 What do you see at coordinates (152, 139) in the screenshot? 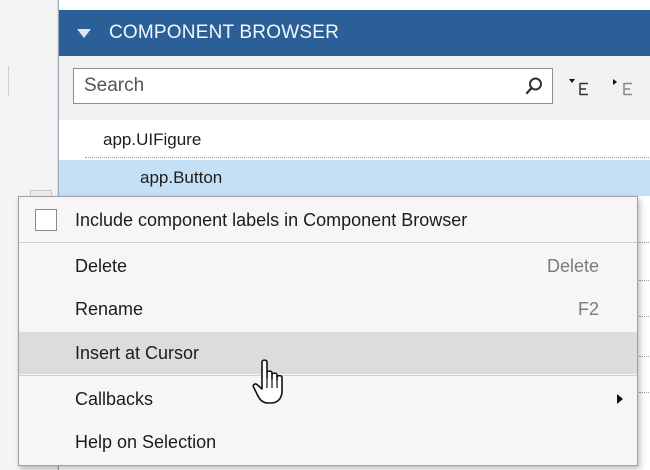
I see `tree-item-label: app.UIFigure` at bounding box center [152, 139].